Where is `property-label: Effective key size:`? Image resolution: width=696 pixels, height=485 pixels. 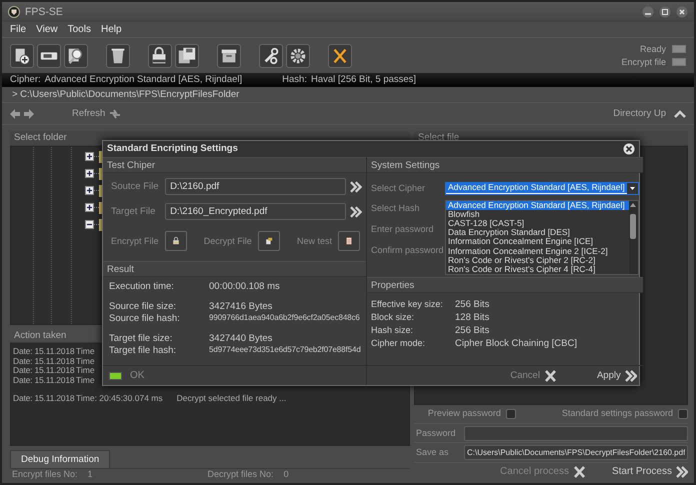 property-label: Effective key size: is located at coordinates (407, 305).